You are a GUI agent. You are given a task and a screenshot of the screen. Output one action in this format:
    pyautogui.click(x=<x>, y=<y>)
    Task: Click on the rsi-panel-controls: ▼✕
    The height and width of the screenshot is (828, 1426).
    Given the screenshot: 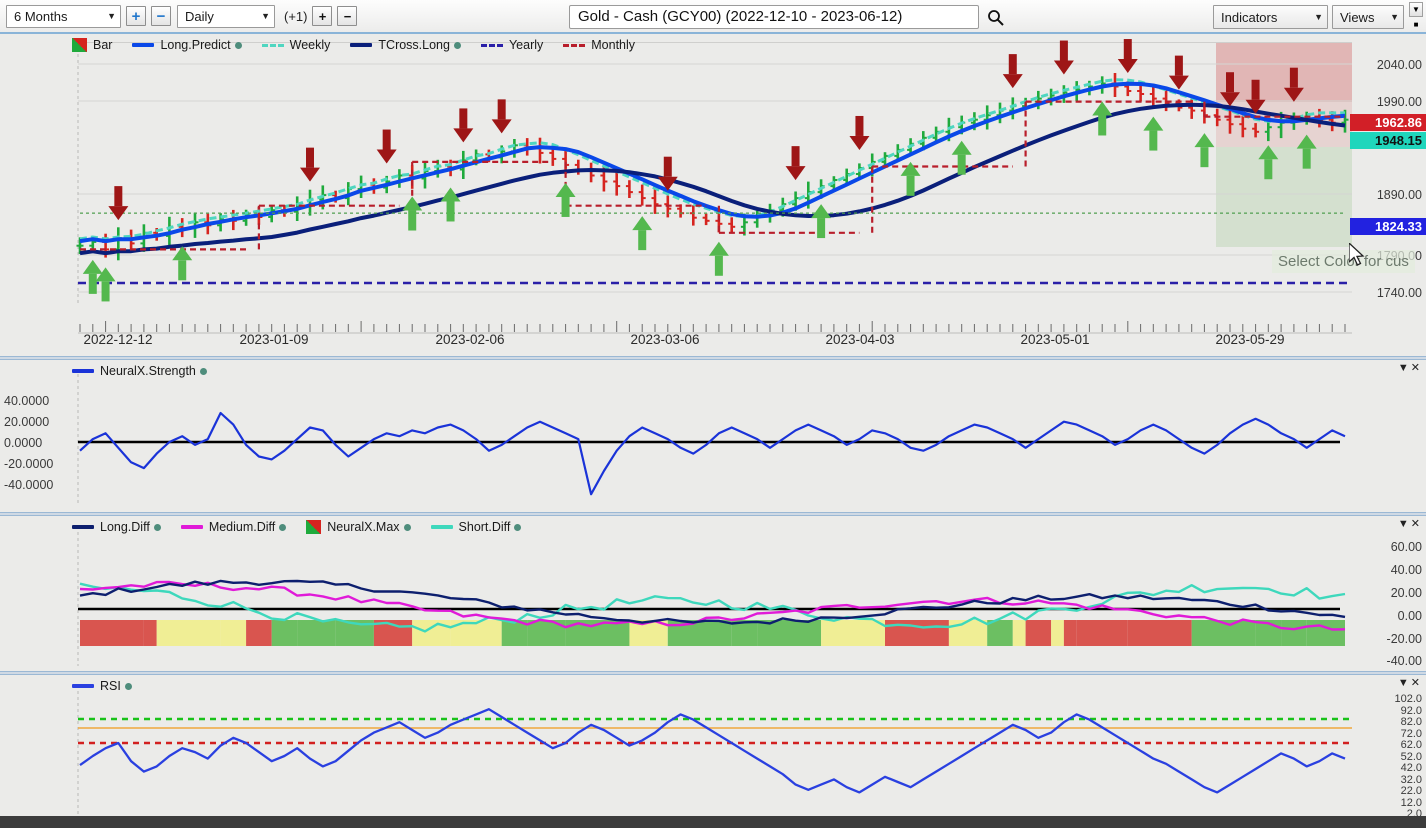 What is the action you would take?
    pyautogui.click(x=1410, y=682)
    